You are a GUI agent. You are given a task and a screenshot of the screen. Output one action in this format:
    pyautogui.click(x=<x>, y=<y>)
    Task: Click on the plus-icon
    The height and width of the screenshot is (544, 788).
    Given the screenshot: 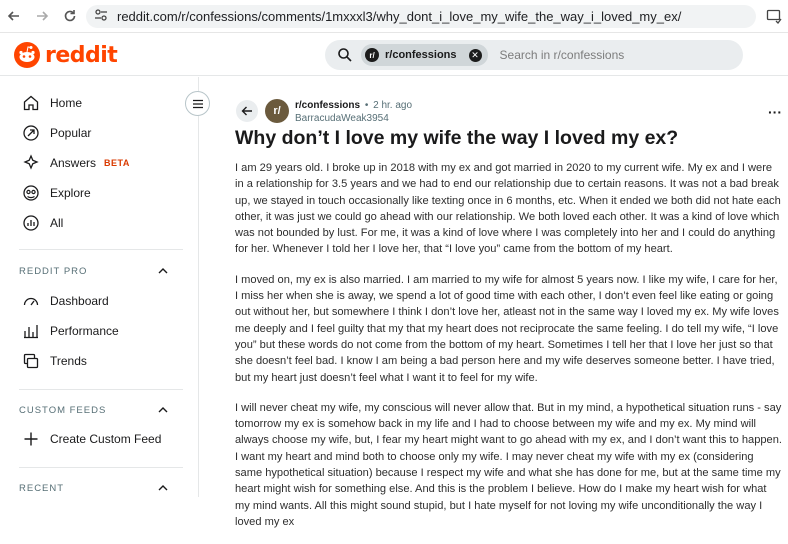 What is the action you would take?
    pyautogui.click(x=31, y=439)
    